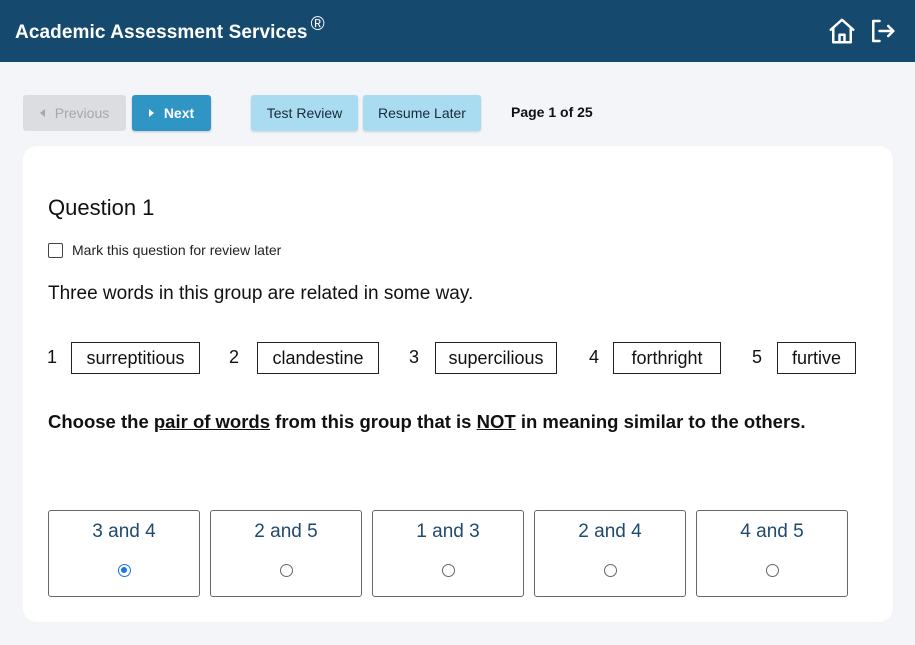  I want to click on caret-left-icon, so click(42, 113).